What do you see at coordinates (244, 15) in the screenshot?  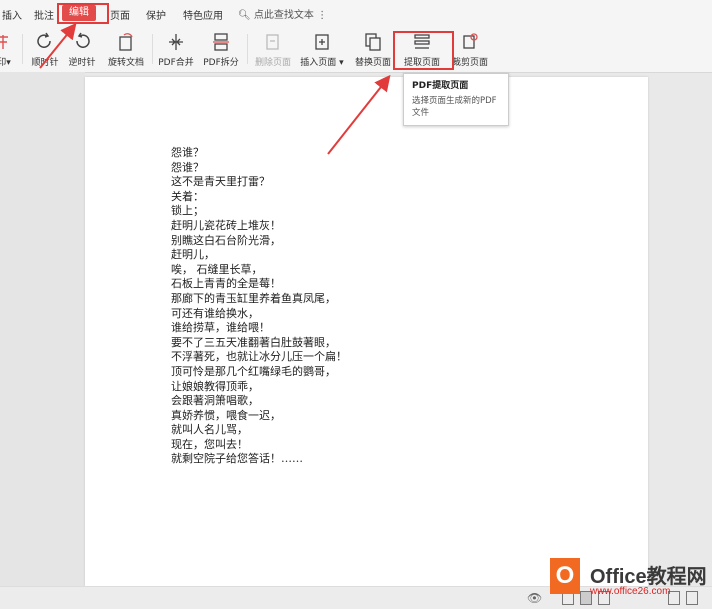 I see `search-icon: 🔍︎` at bounding box center [244, 15].